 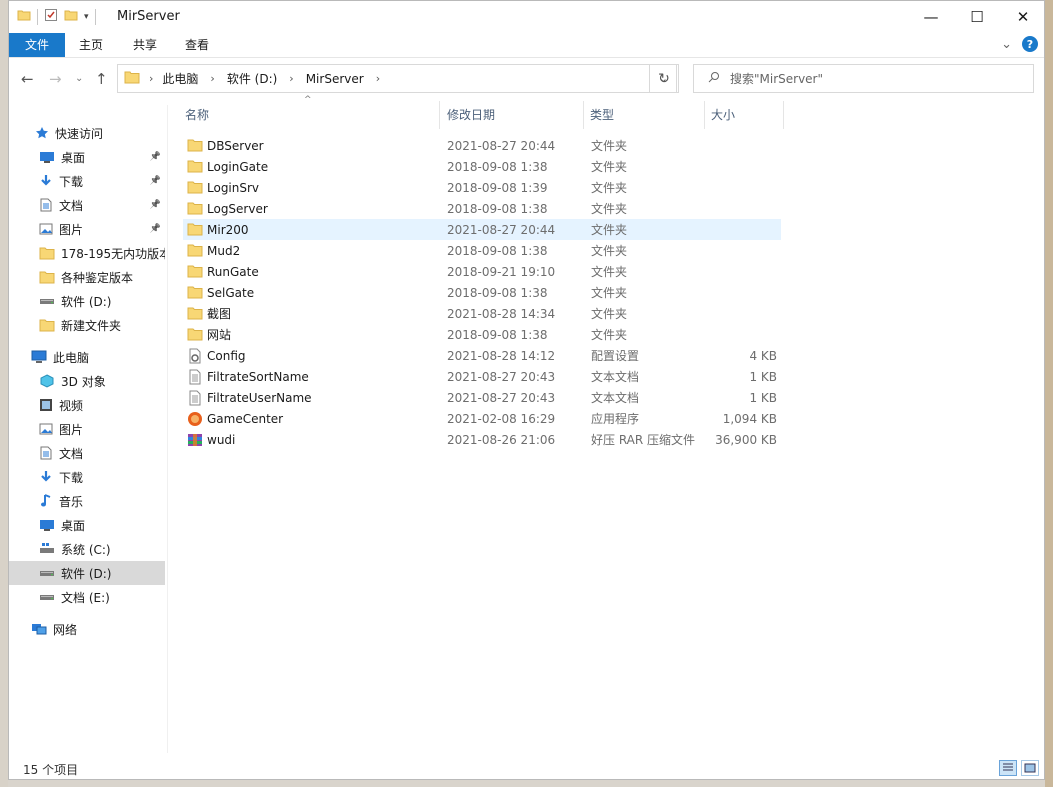 I want to click on sidebar-item: 下载, so click(x=87, y=477).